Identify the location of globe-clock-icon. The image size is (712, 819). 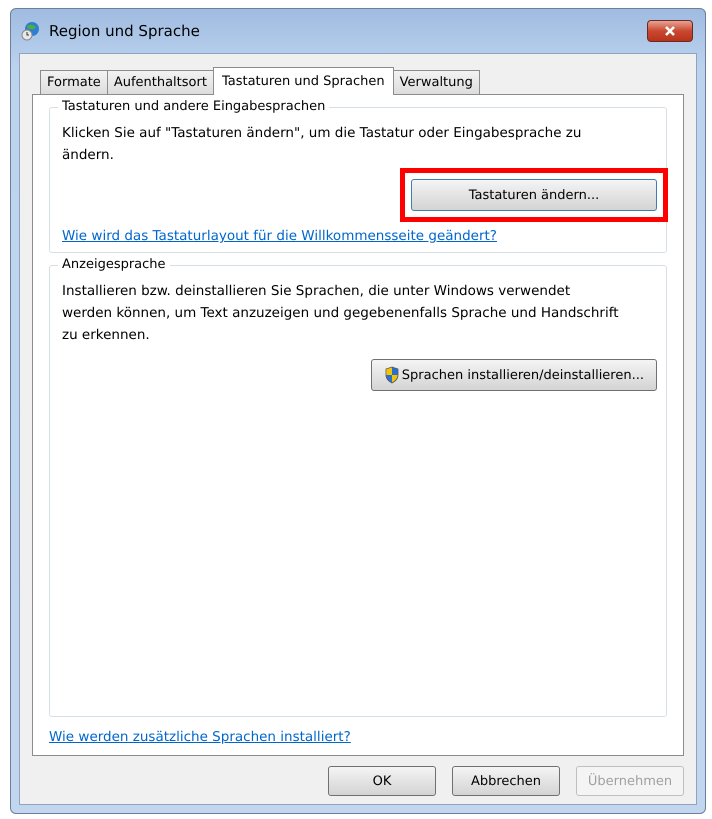
(31, 31).